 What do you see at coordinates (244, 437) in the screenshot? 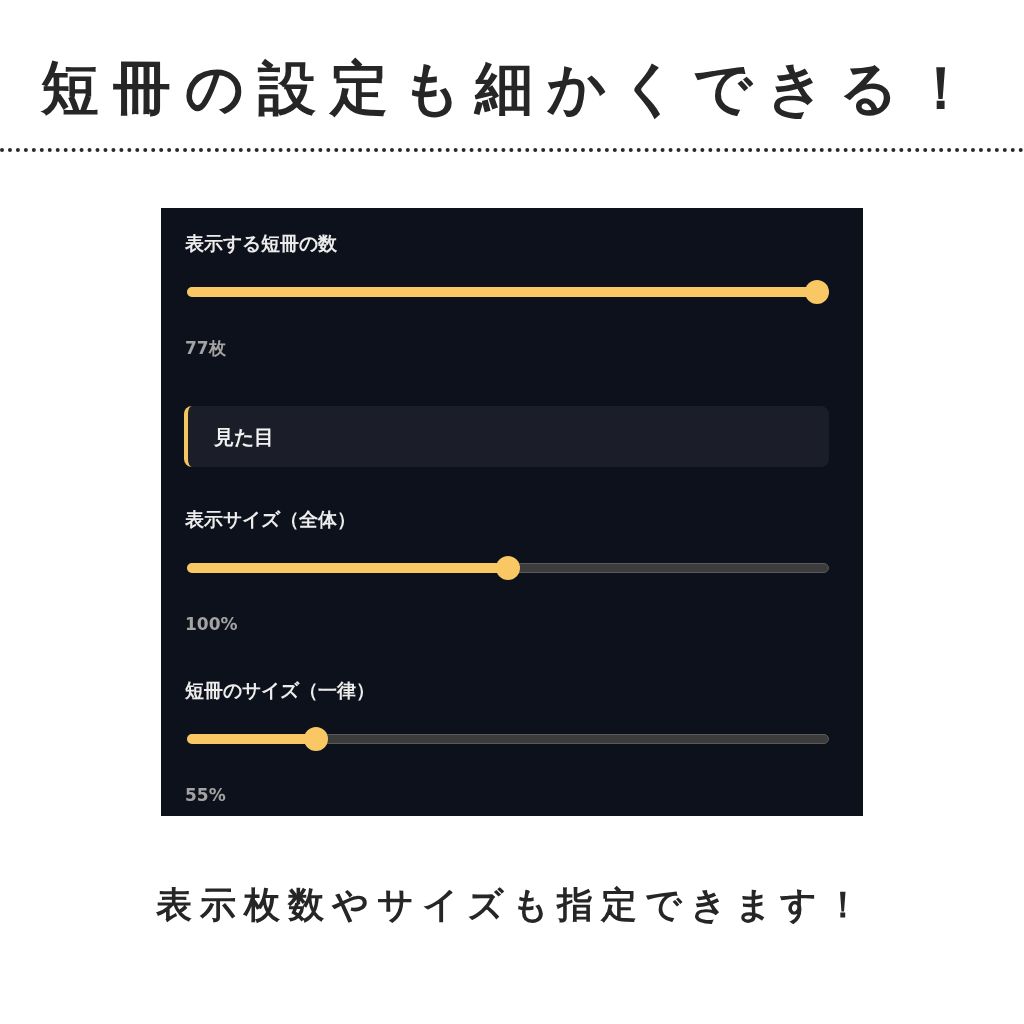
I see `section-title: 見た目` at bounding box center [244, 437].